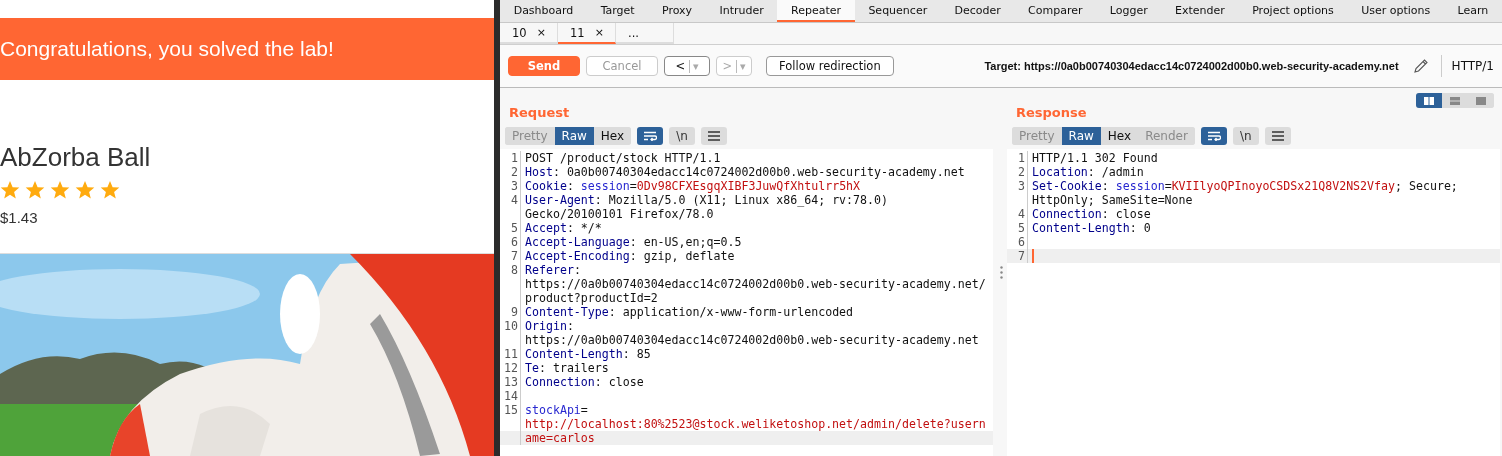 This screenshot has width=1502, height=456. Describe the element at coordinates (977, 11) in the screenshot. I see `menu-tab: Decoder` at that location.